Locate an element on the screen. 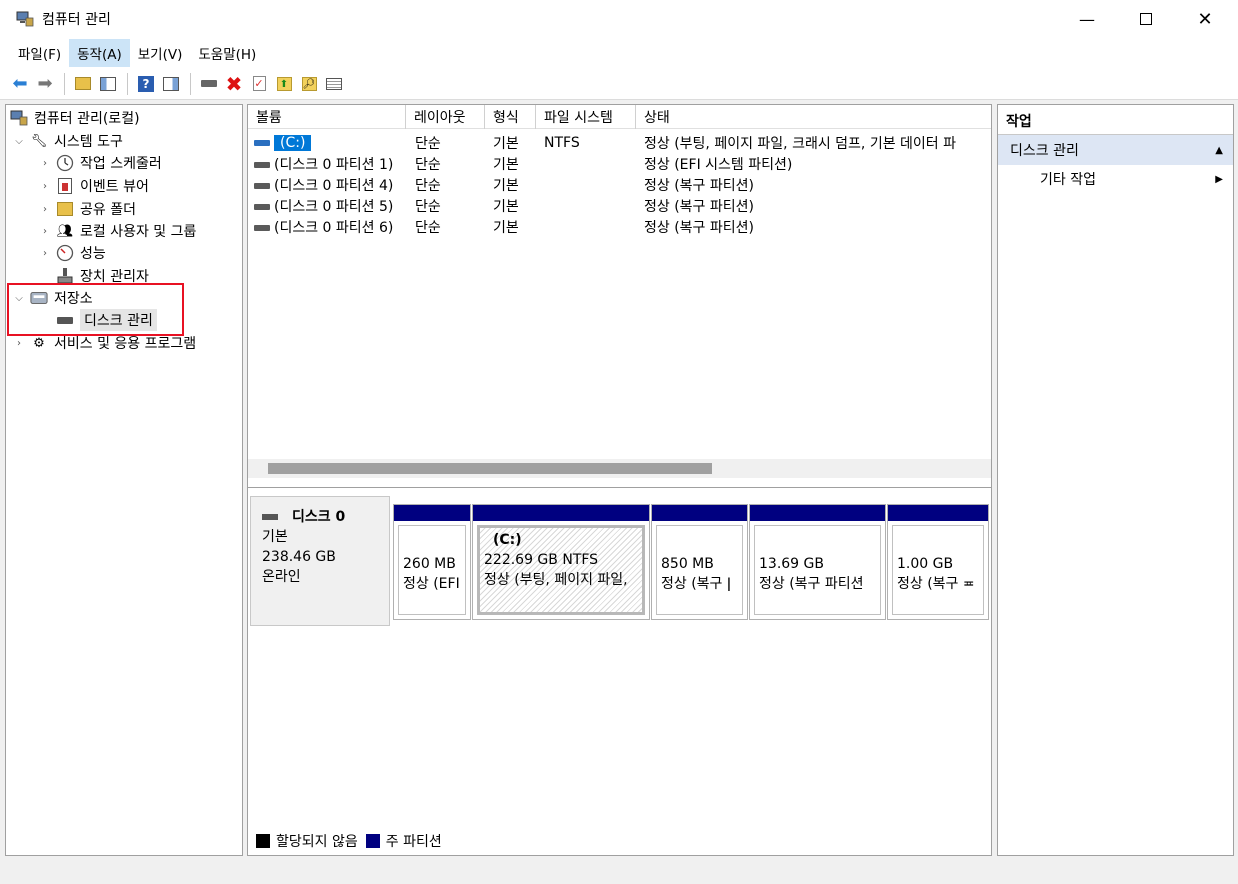  scrollbar-thumb is located at coordinates (490, 468).